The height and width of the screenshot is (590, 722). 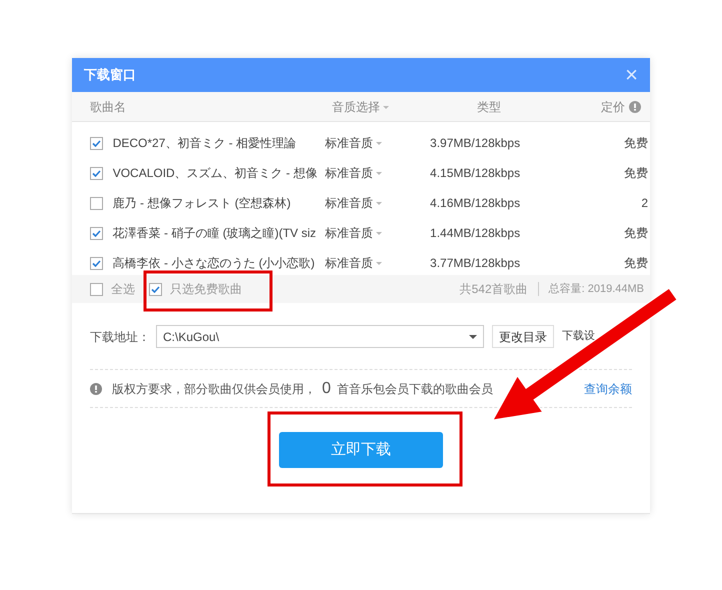 What do you see at coordinates (215, 173) in the screenshot?
I see `song-title: VOCALOID、スズム、初音ミク - 想像` at bounding box center [215, 173].